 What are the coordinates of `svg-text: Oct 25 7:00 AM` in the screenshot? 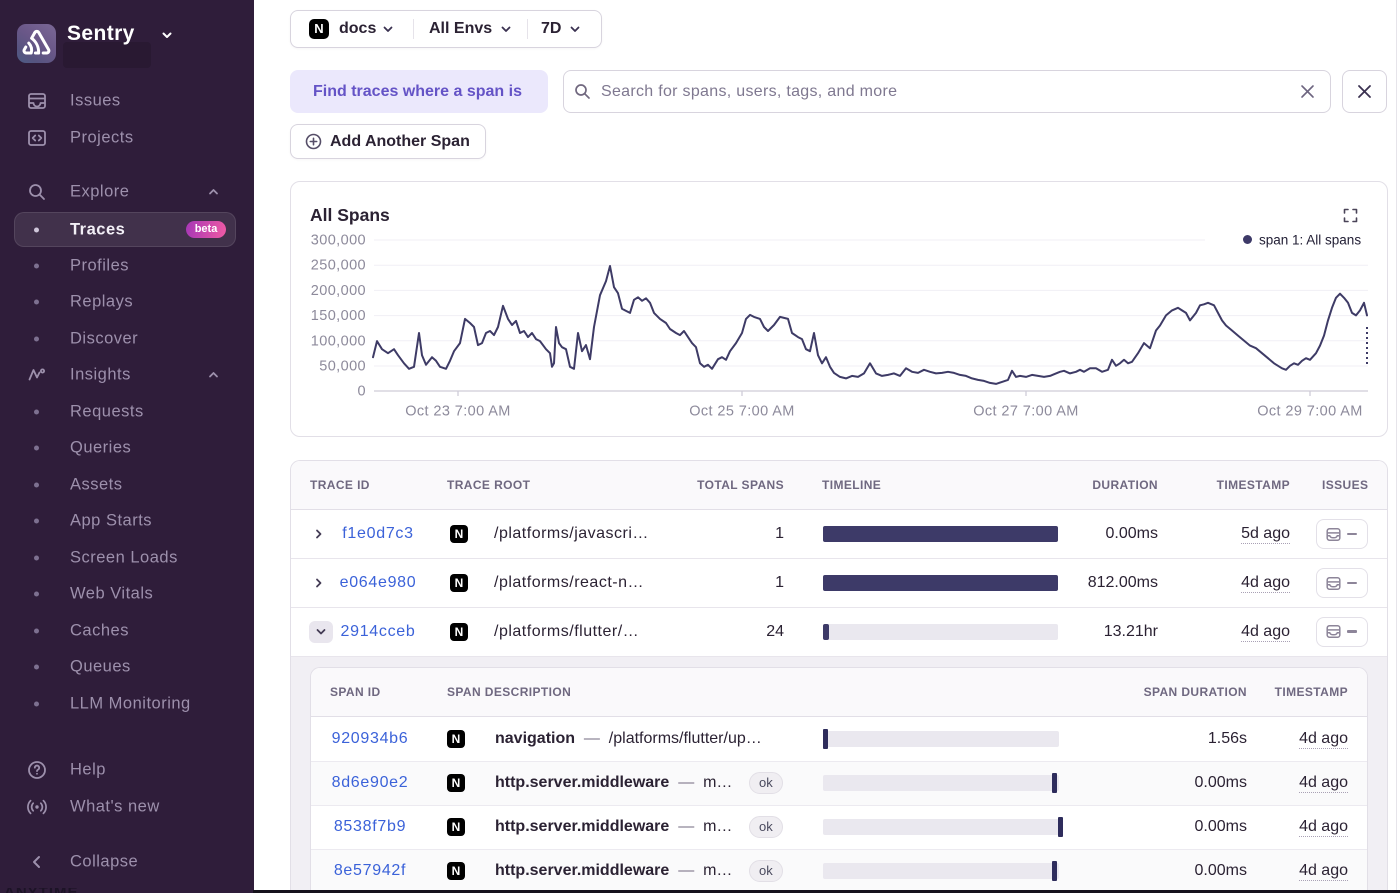 It's located at (742, 412).